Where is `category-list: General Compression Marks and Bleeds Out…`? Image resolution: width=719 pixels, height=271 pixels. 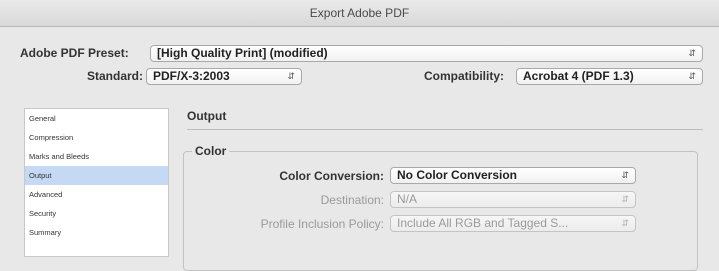 category-list: General Compression Marks and Bleeds Out… is located at coordinates (96, 182).